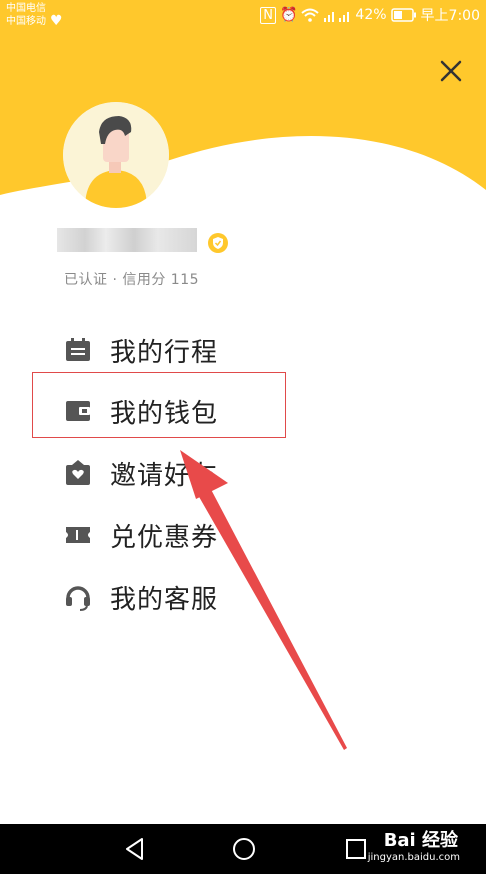 The width and height of the screenshot is (486, 874). I want to click on close-icon, so click(451, 71).